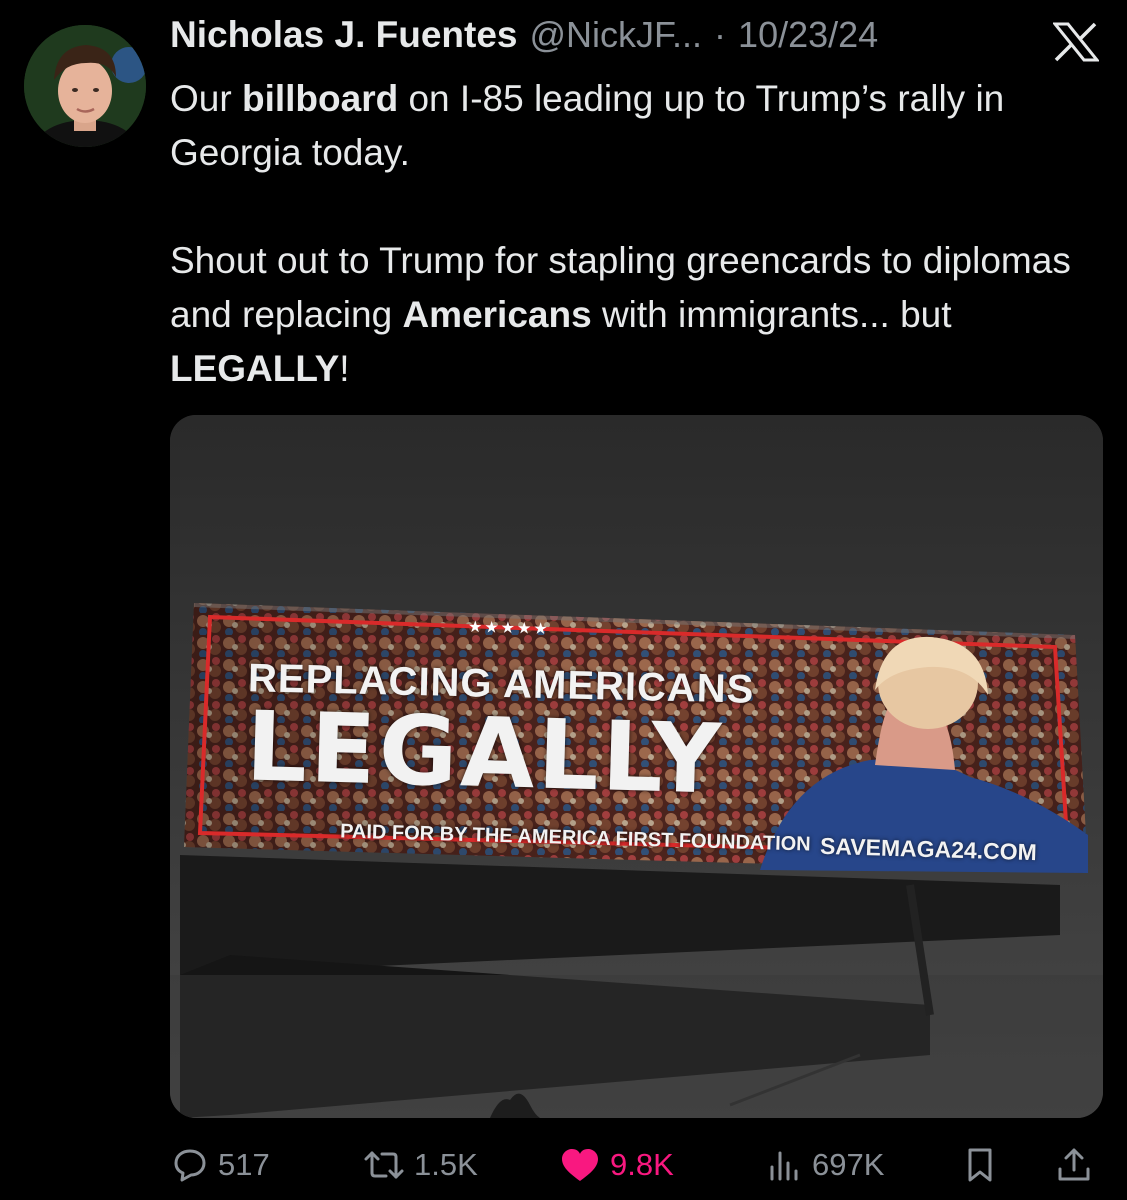 The height and width of the screenshot is (1200, 1127). Describe the element at coordinates (808, 35) in the screenshot. I see `tweet-date: 10/23/24` at that location.